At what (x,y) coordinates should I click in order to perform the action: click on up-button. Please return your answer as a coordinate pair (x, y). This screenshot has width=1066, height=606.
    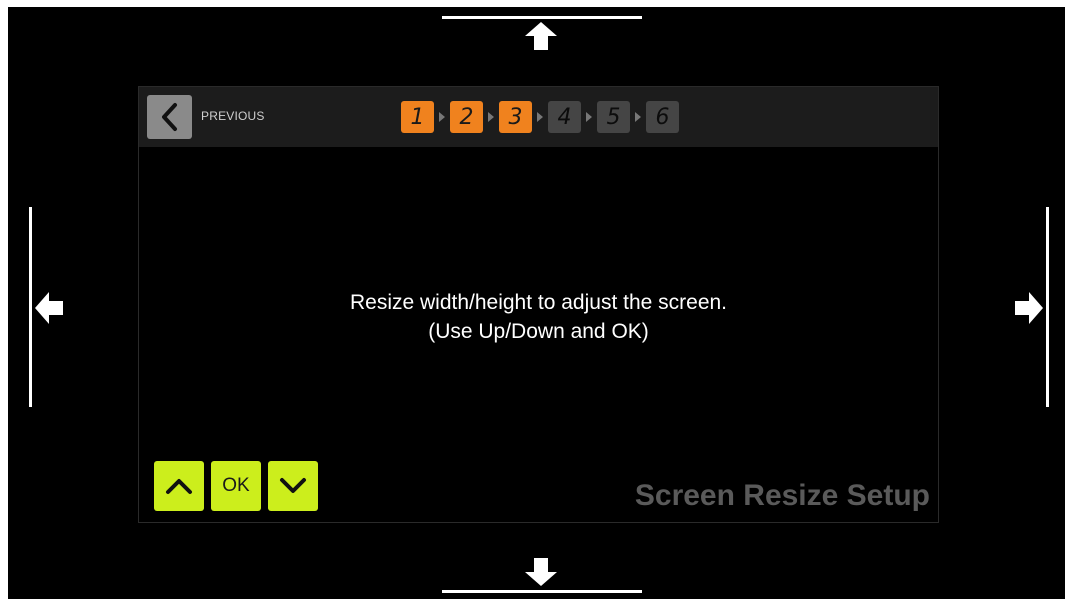
    Looking at the image, I should click on (179, 486).